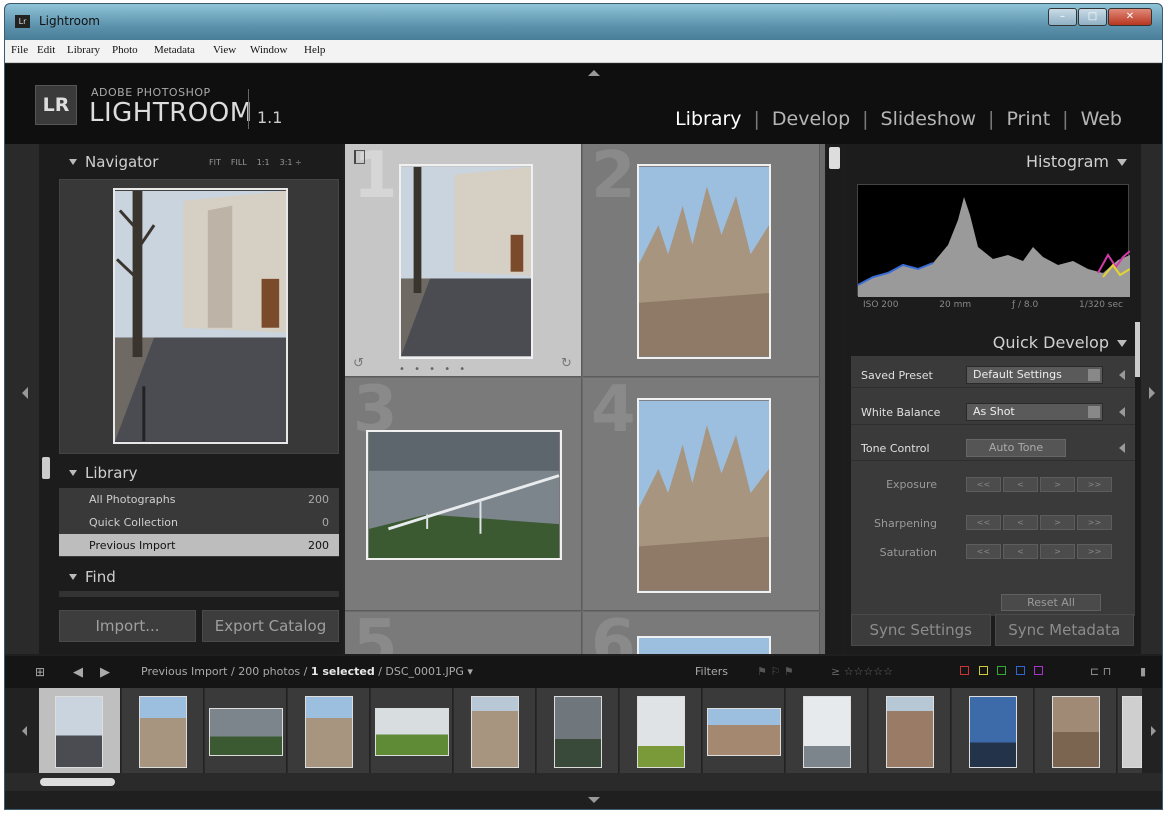  I want to click on green-label-icon, so click(1001, 670).